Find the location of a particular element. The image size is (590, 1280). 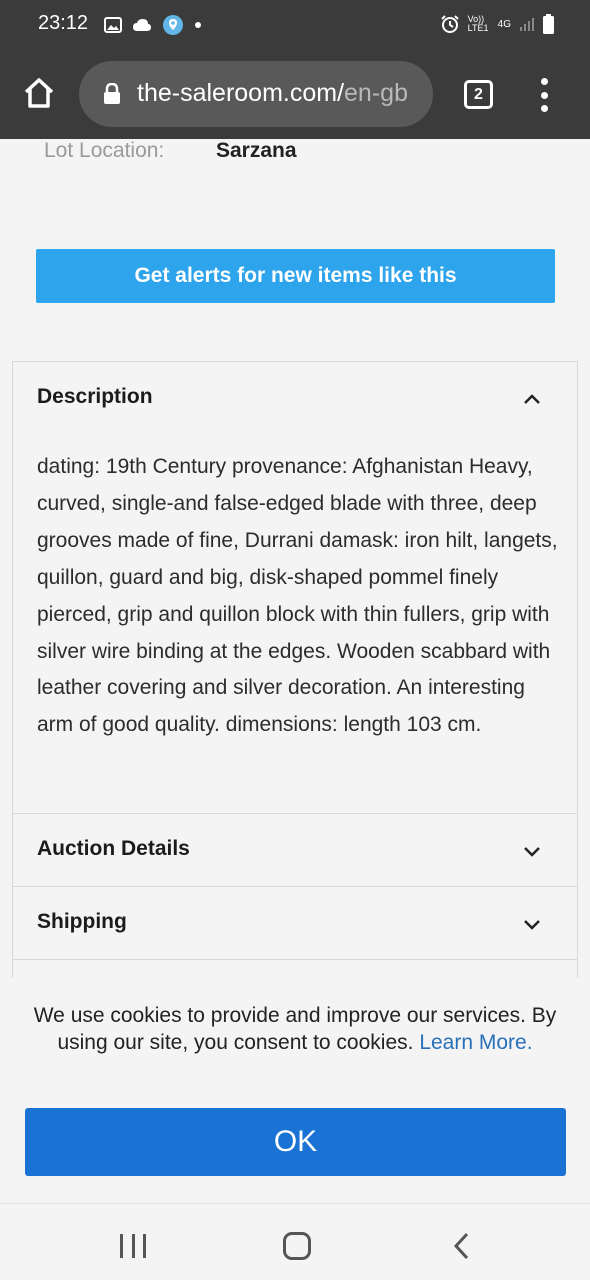

tabs-icon: 2 is located at coordinates (478, 94).